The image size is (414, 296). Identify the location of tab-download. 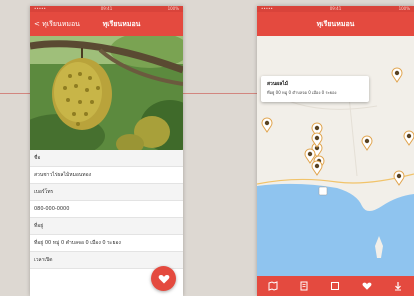
(398, 286).